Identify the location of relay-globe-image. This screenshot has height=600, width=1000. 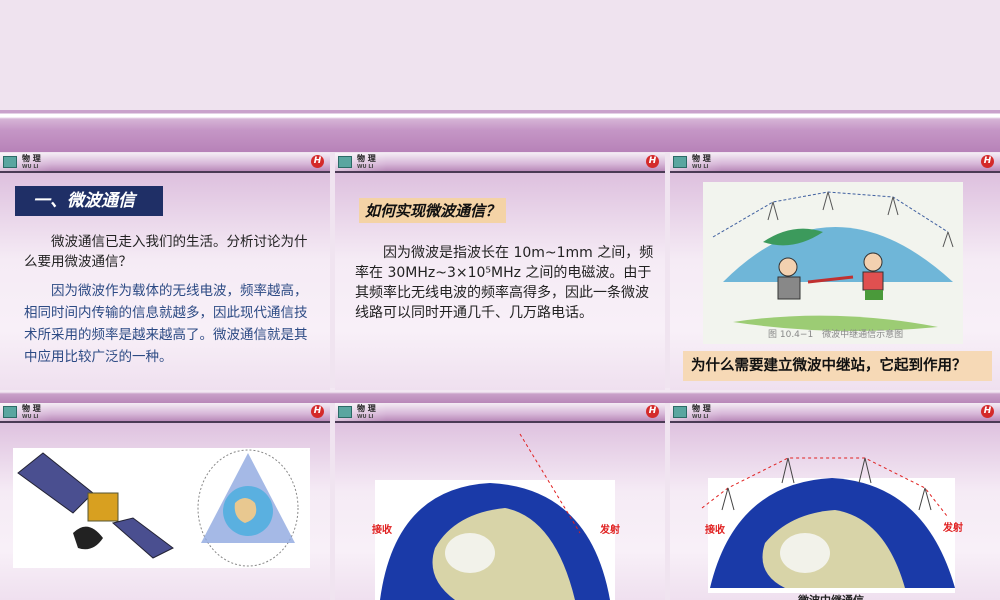
(828, 525).